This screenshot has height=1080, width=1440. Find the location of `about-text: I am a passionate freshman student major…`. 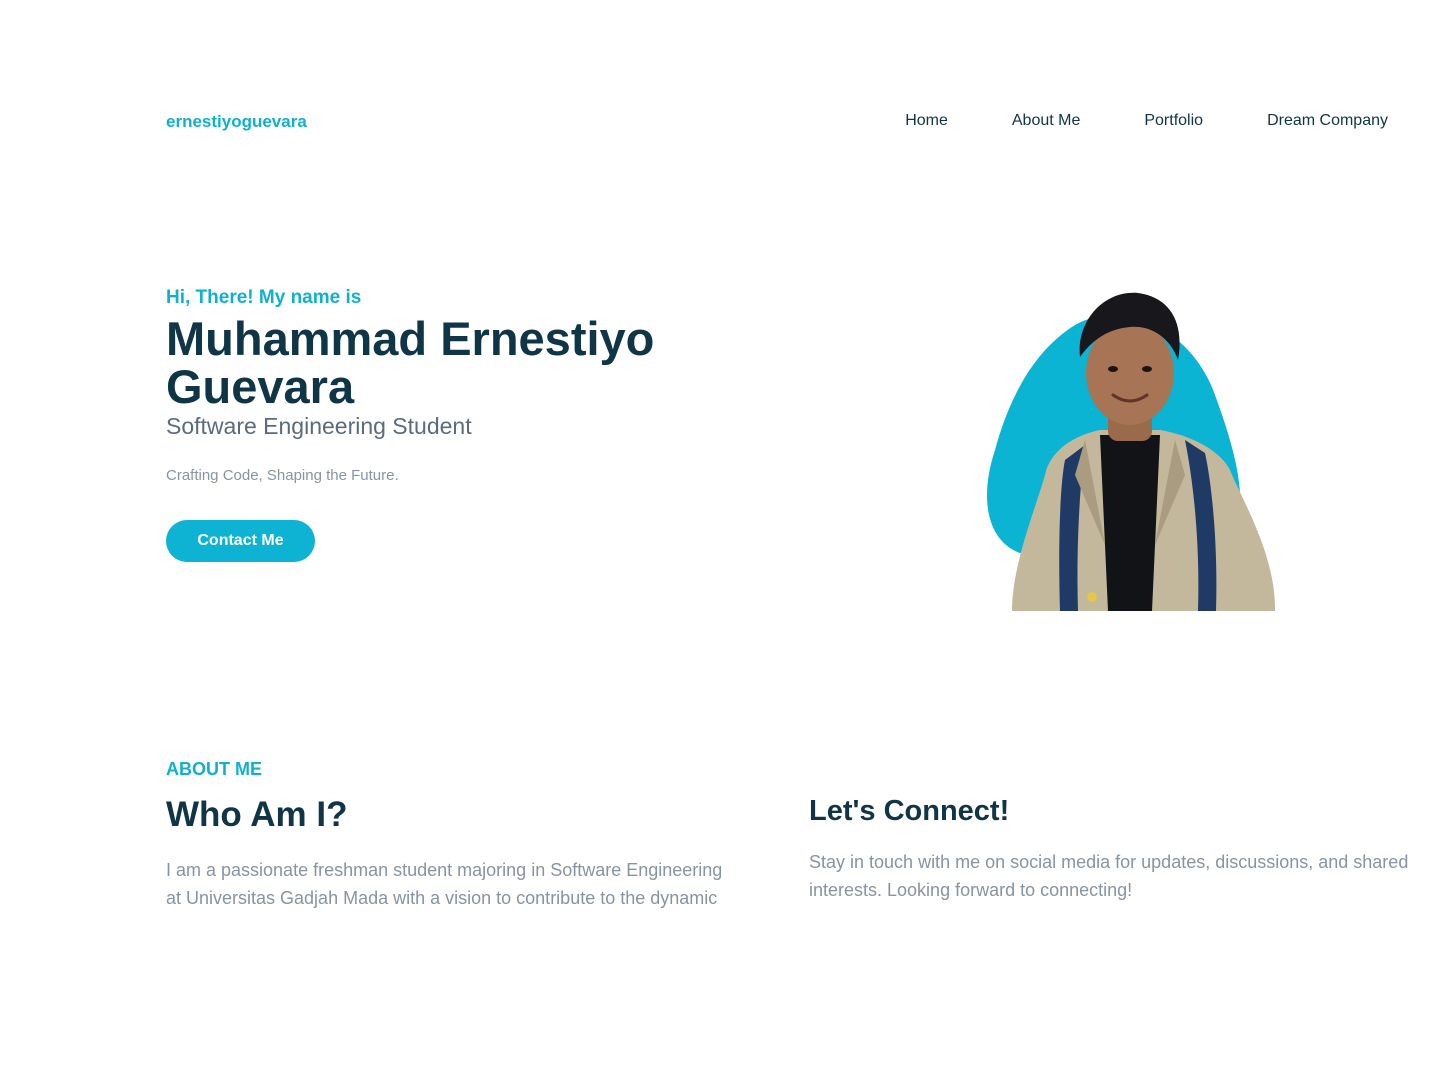

about-text: I am a passionate freshman student major… is located at coordinates (444, 889).